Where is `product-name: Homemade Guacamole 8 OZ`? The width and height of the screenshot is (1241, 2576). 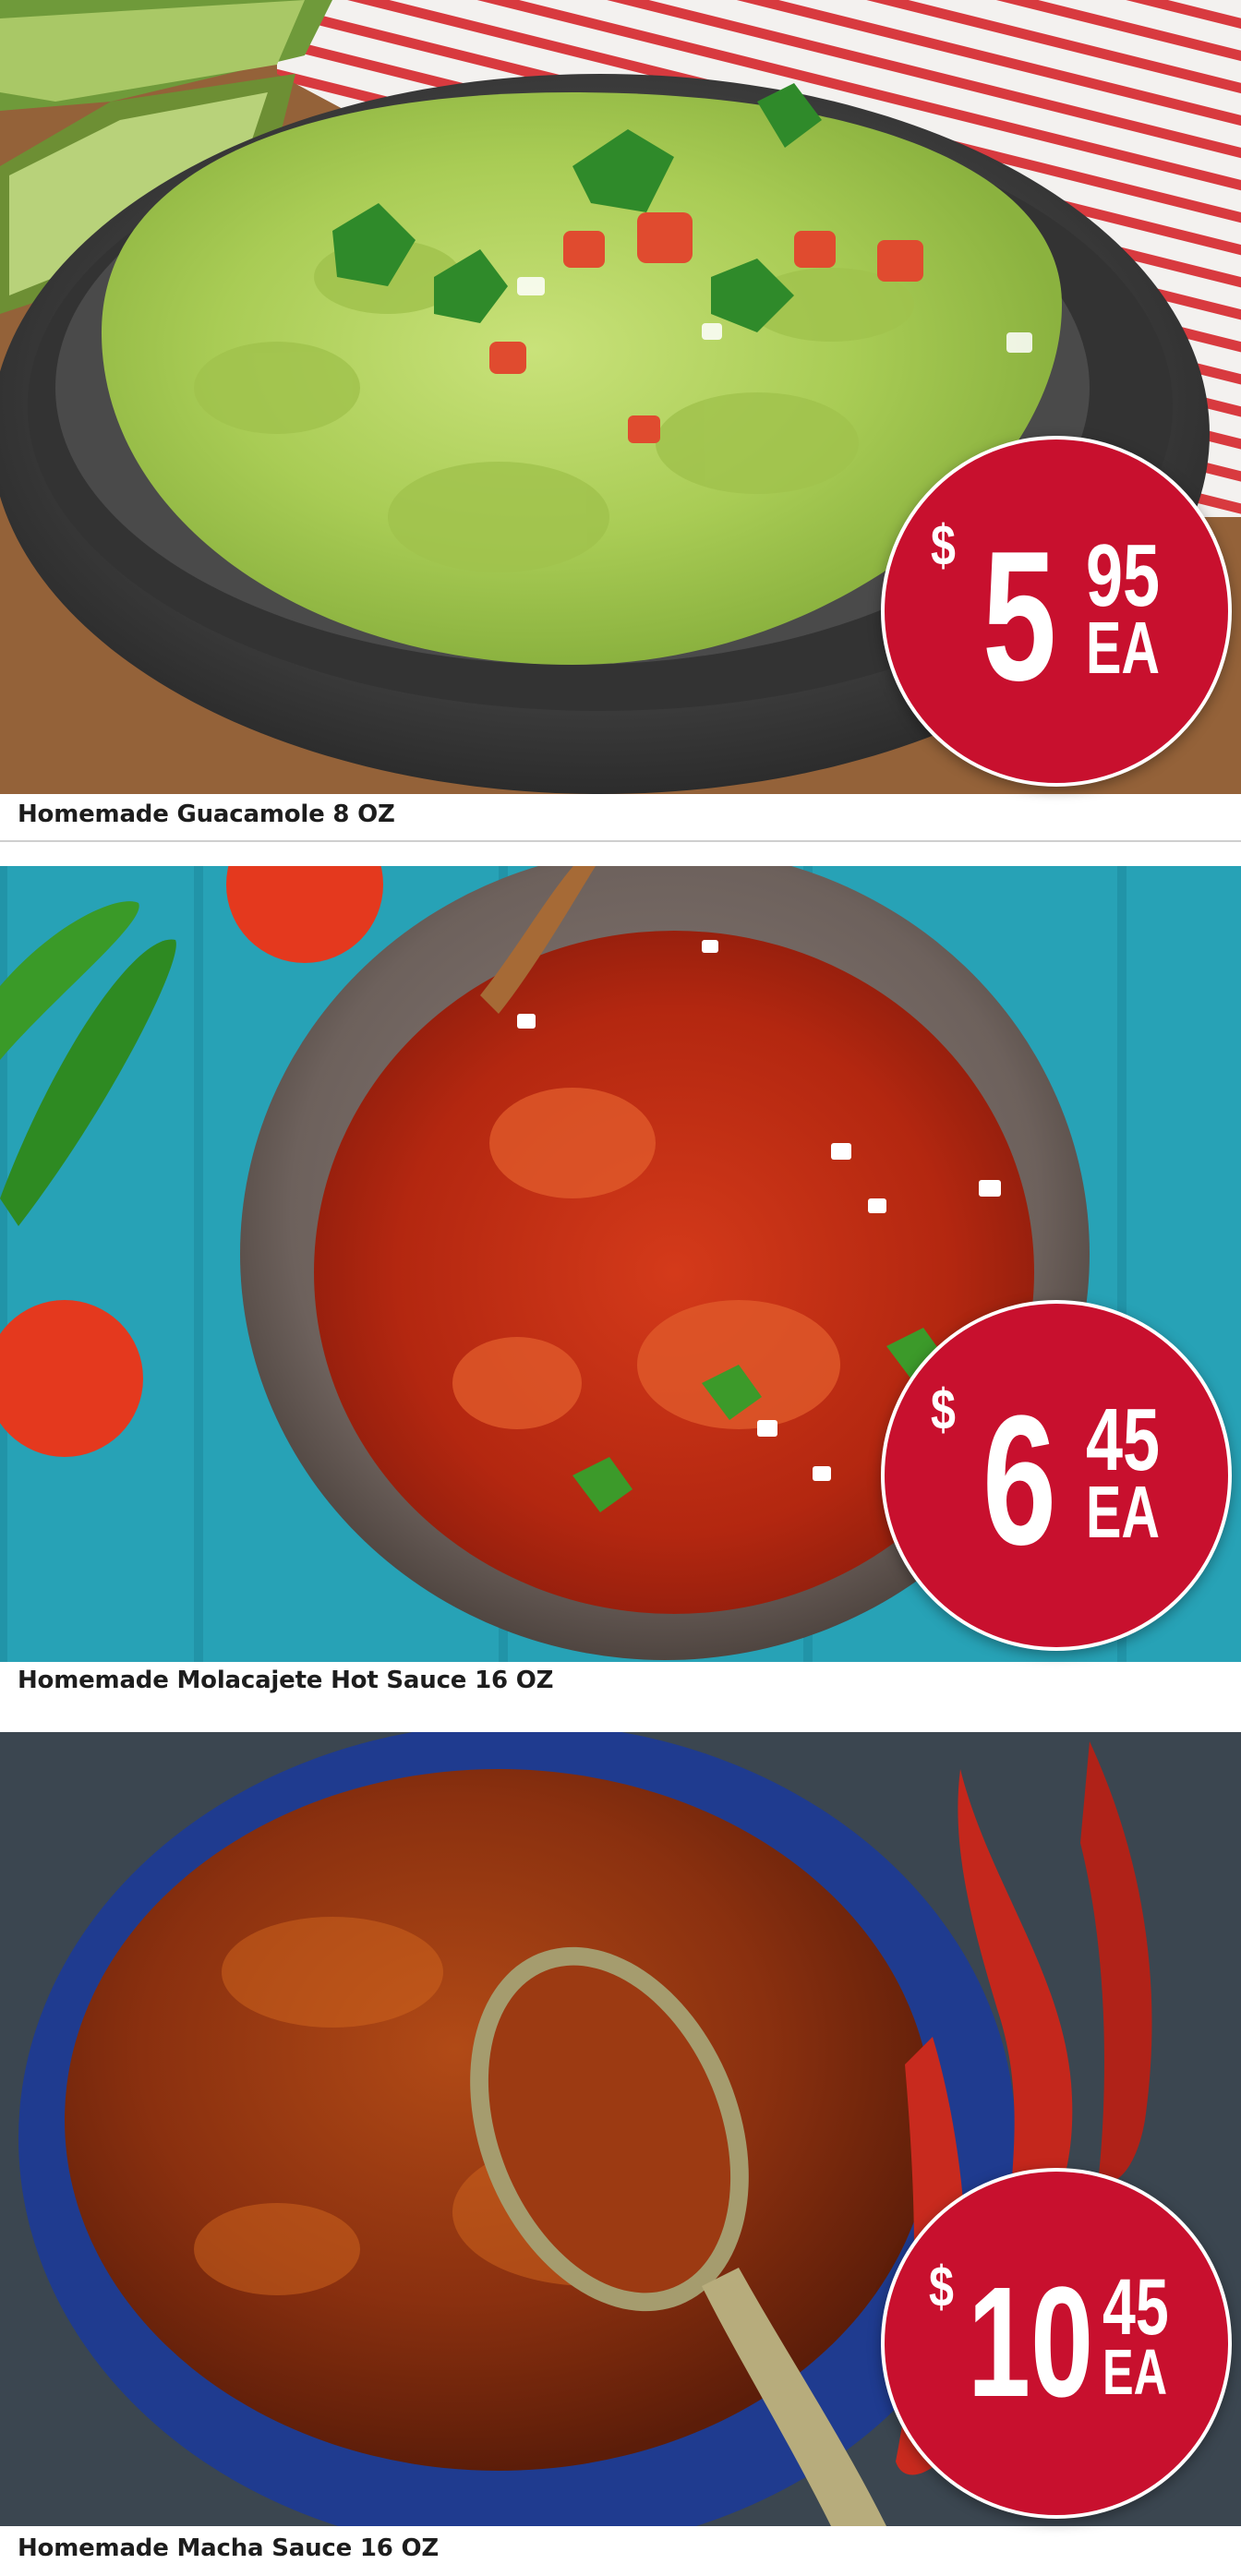 product-name: Homemade Guacamole 8 OZ is located at coordinates (207, 814).